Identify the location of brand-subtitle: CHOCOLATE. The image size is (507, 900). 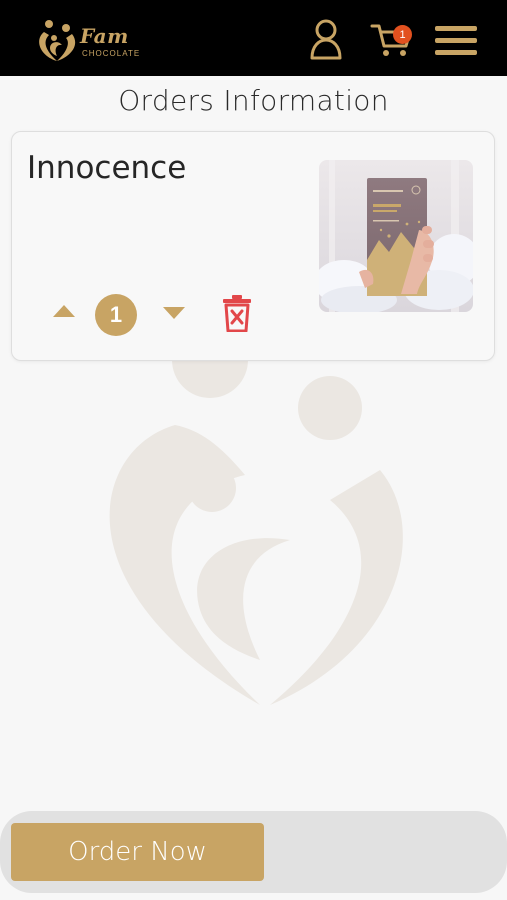
(111, 53).